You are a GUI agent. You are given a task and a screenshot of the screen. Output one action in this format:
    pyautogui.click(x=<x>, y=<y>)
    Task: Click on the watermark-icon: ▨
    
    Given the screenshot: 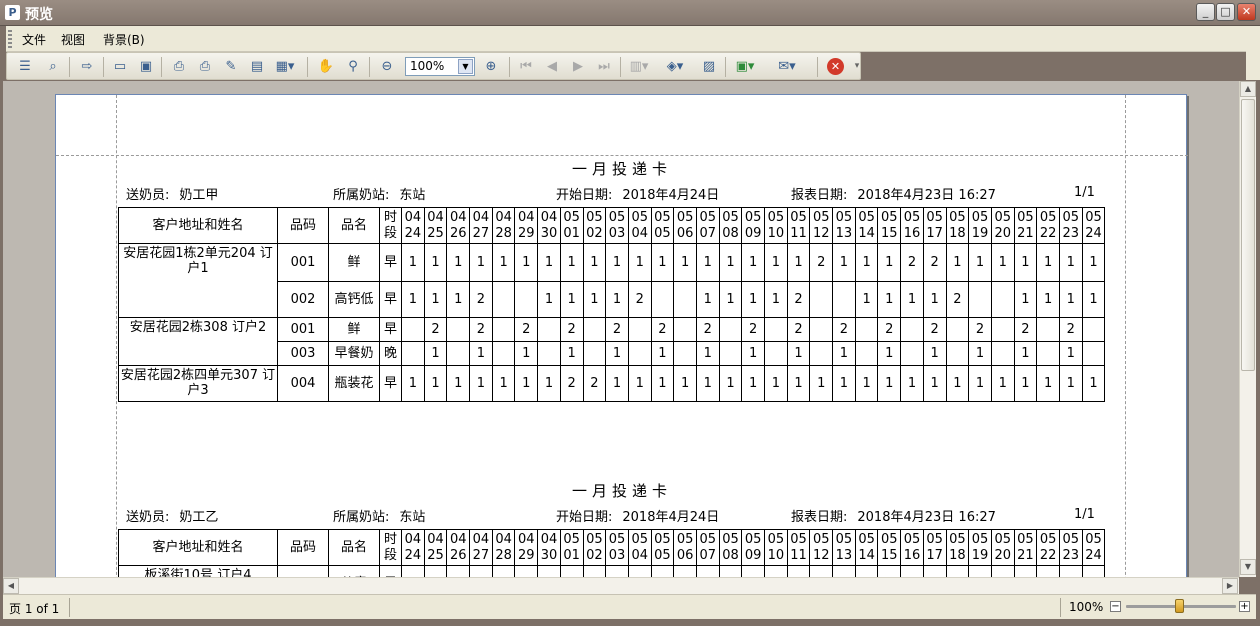 What is the action you would take?
    pyautogui.click(x=709, y=66)
    